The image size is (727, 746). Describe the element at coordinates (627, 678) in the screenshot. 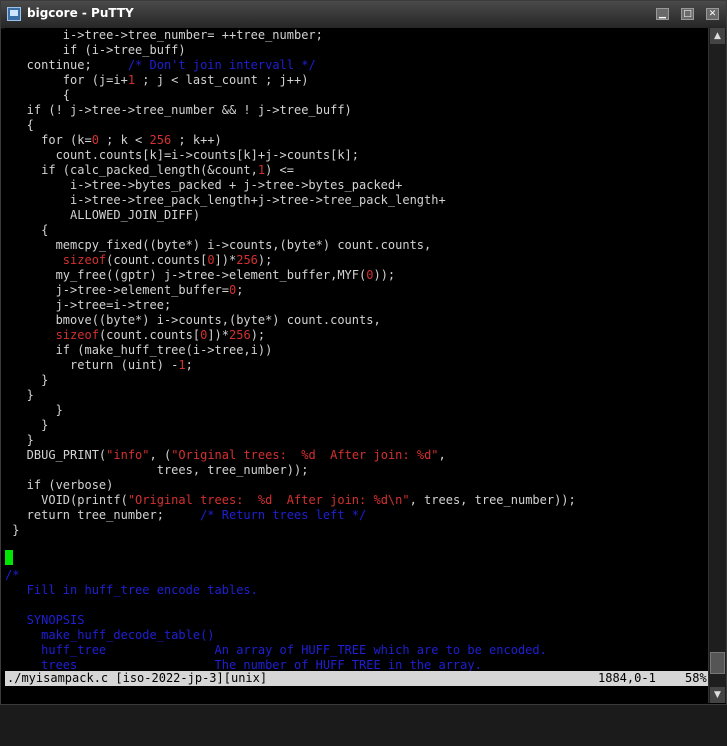

I see `status-cursor-position: 1884,0-1` at that location.